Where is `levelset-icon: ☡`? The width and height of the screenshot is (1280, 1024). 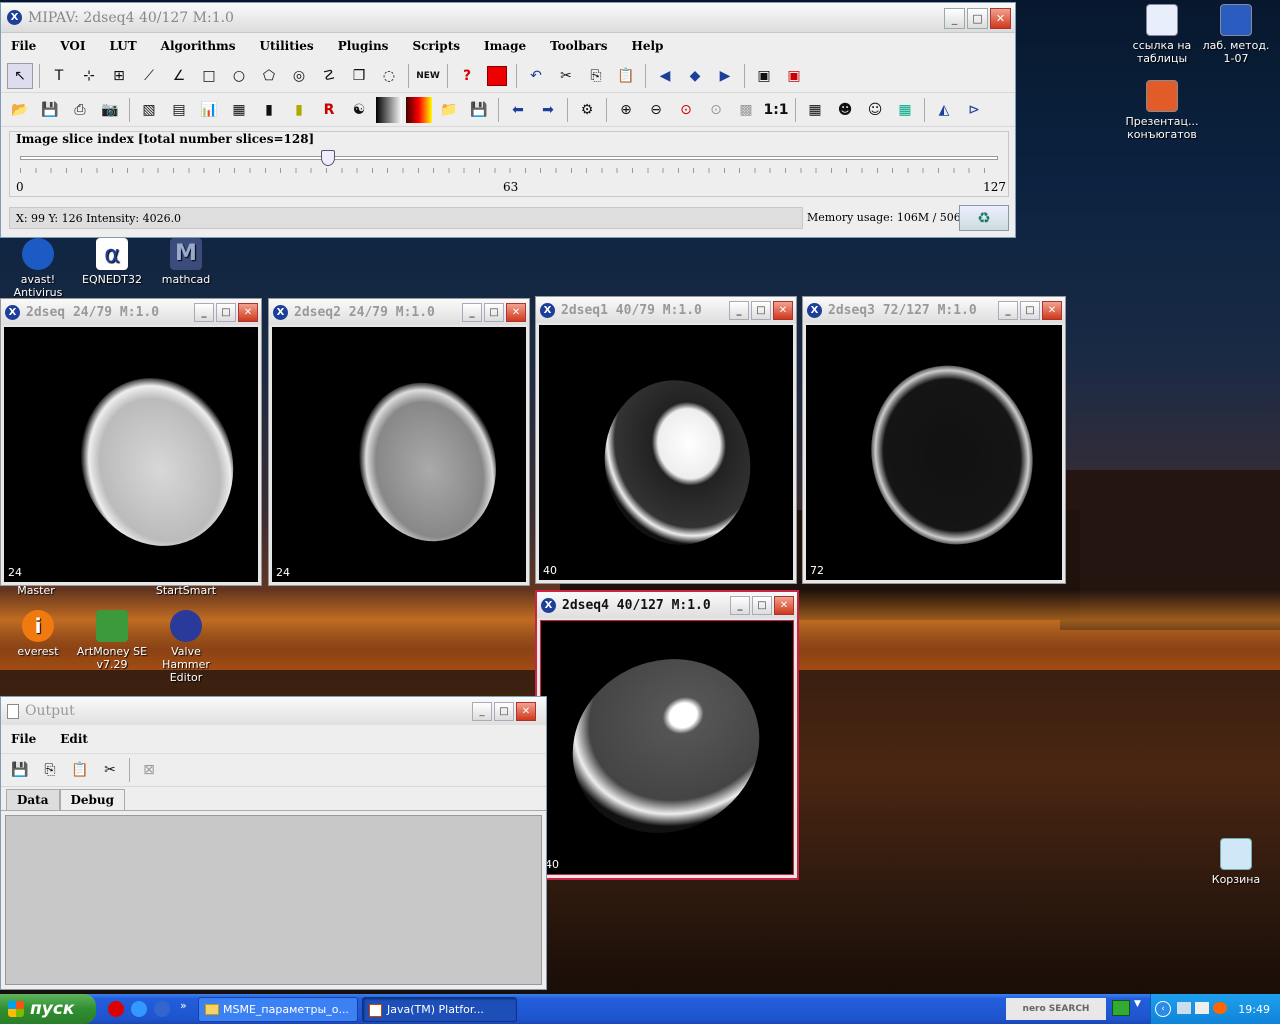
levelset-icon: ☡ is located at coordinates (329, 76).